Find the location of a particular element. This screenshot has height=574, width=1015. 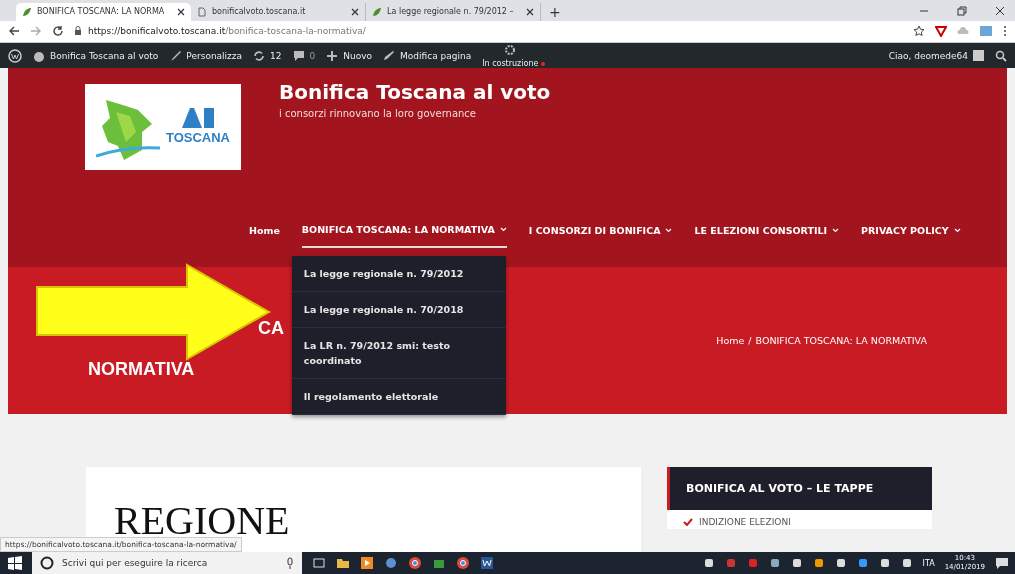

cortana-icon is located at coordinates (47, 563).